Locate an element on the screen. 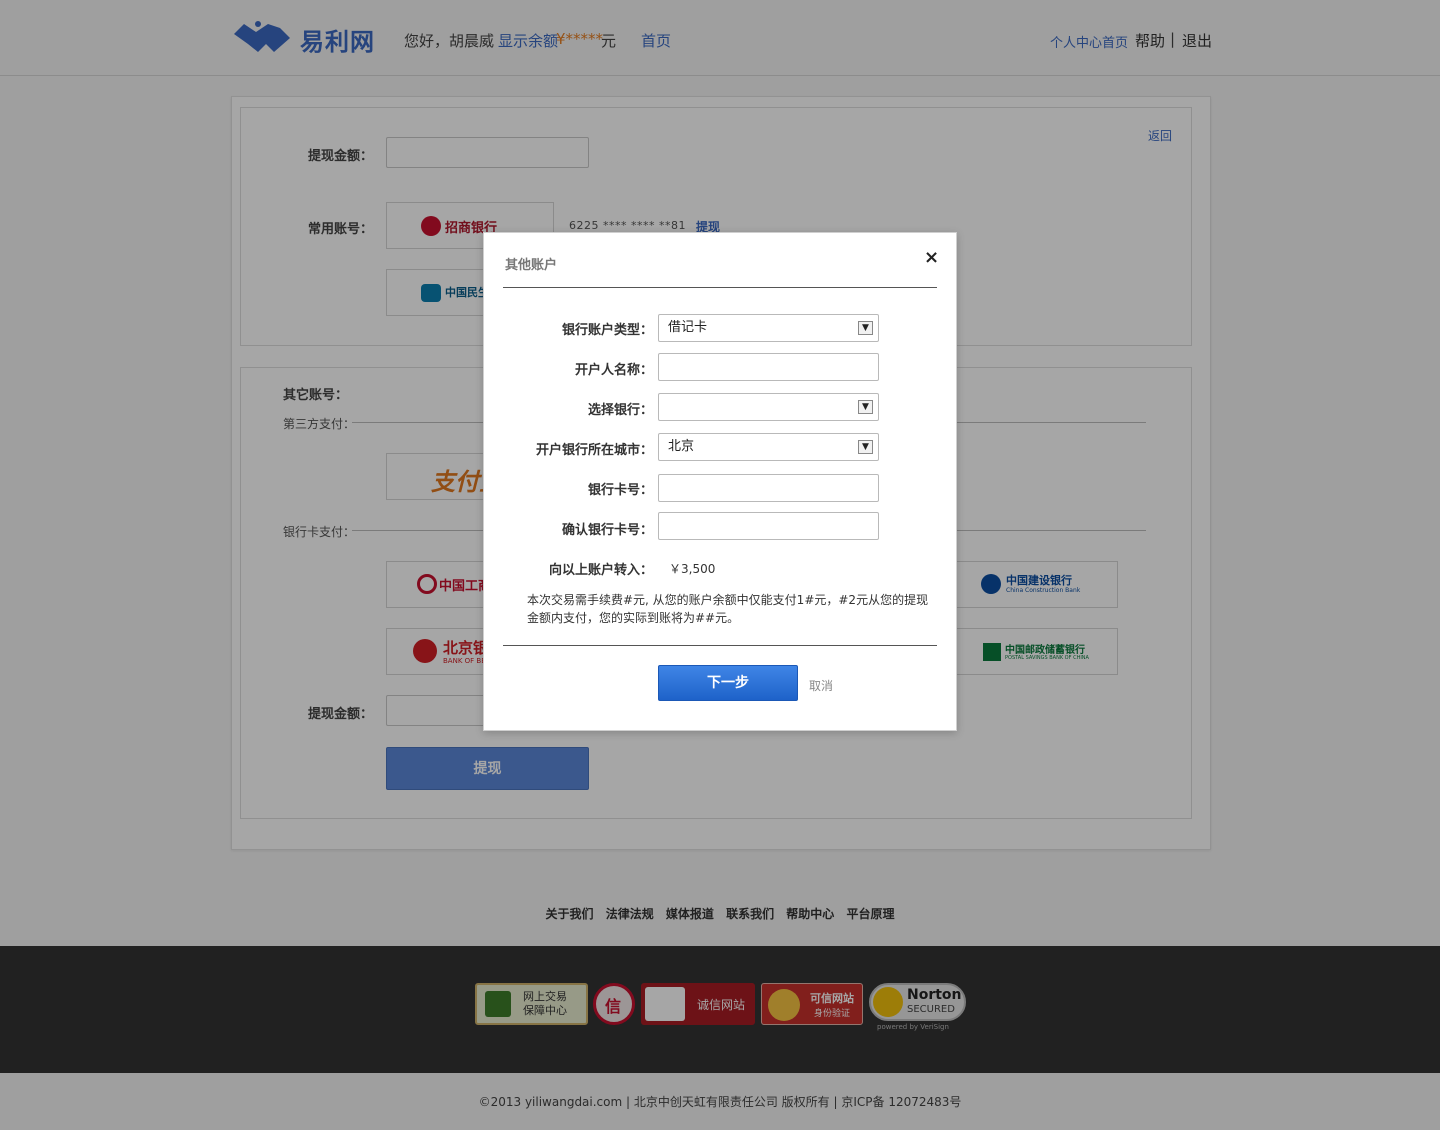 This screenshot has width=1440, height=1130. bank-select-label: 选择银行： is located at coordinates (620, 410).